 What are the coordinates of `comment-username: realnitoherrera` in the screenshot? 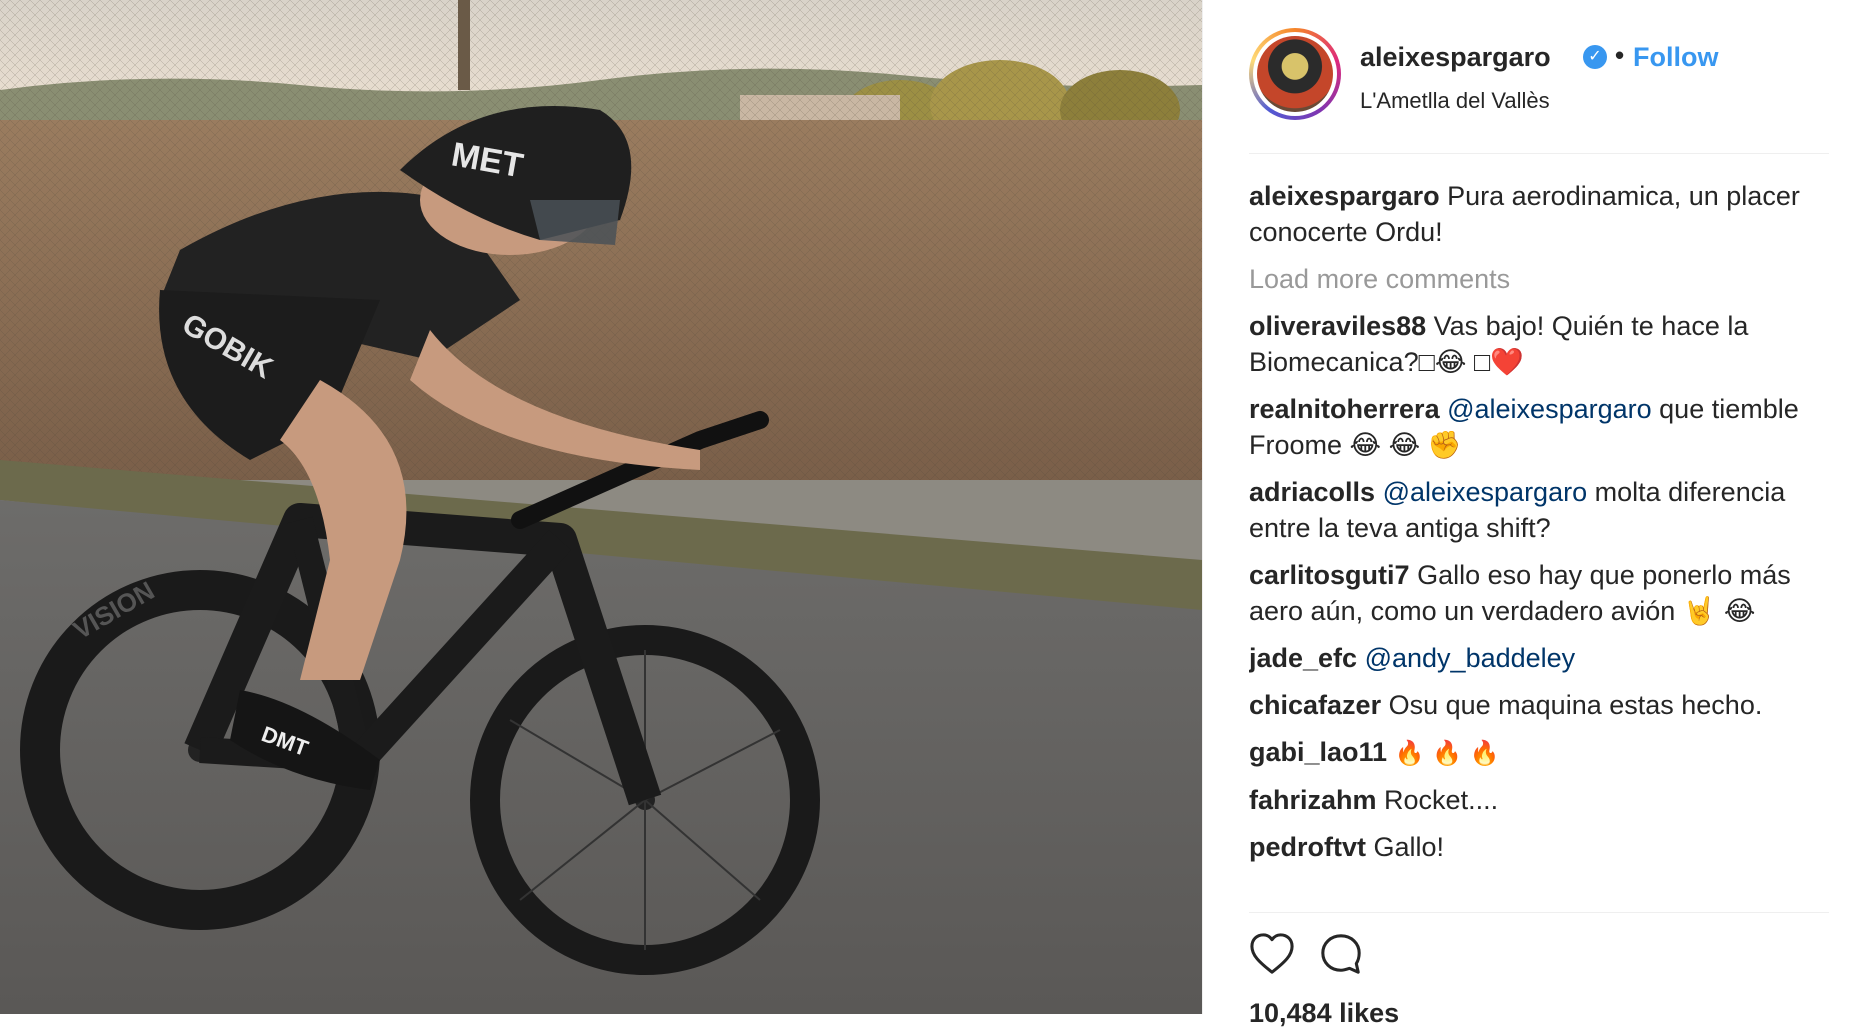 It's located at (1344, 409).